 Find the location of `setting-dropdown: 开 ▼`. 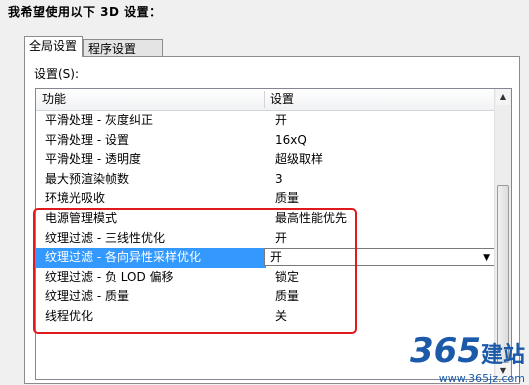

setting-dropdown: 开 ▼ is located at coordinates (379, 257).